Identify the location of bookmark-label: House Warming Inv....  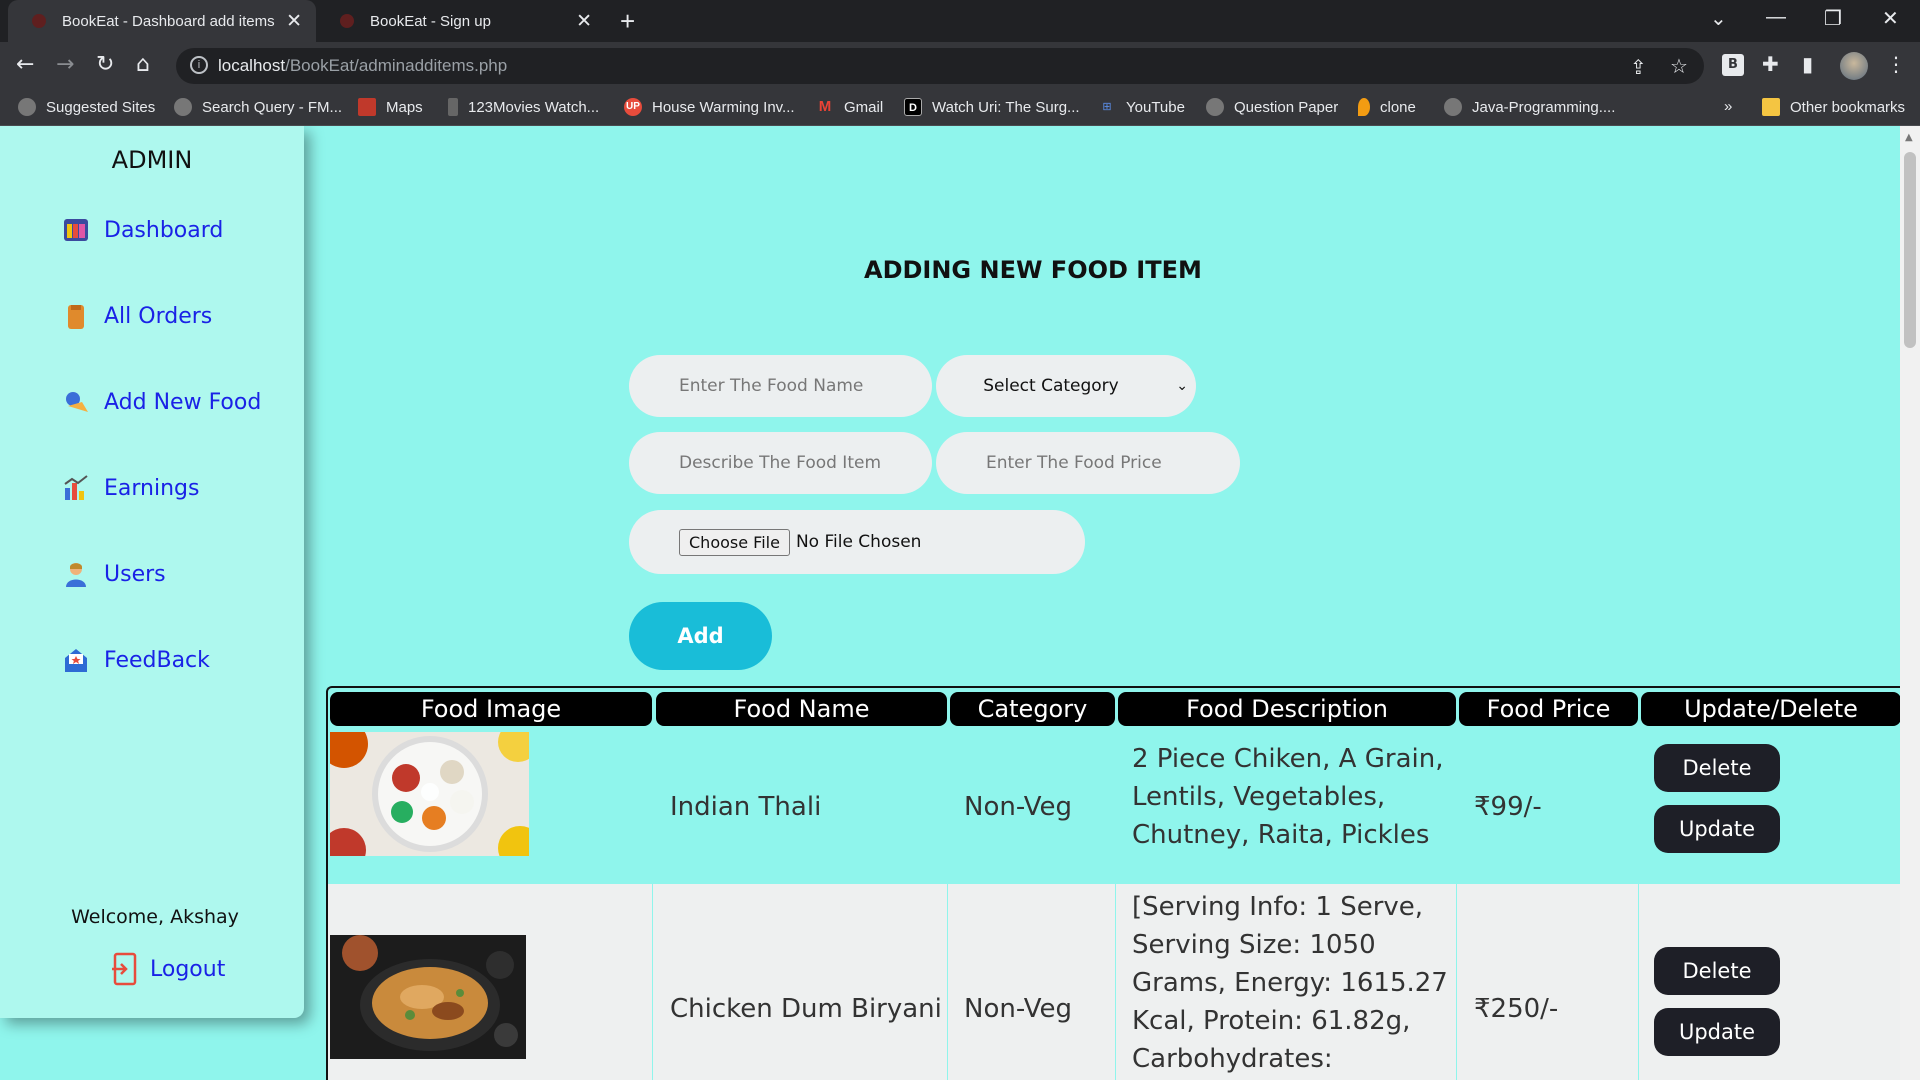
(723, 107).